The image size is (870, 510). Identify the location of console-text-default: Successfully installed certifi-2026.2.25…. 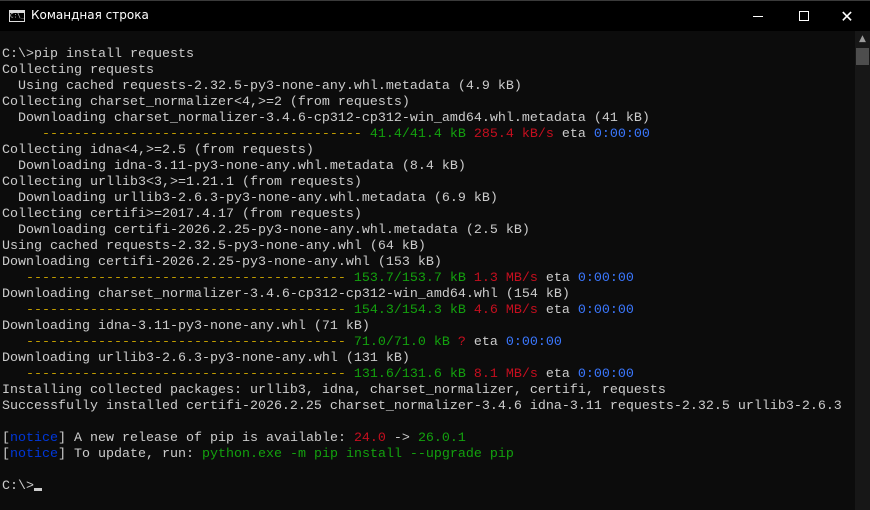
(422, 406).